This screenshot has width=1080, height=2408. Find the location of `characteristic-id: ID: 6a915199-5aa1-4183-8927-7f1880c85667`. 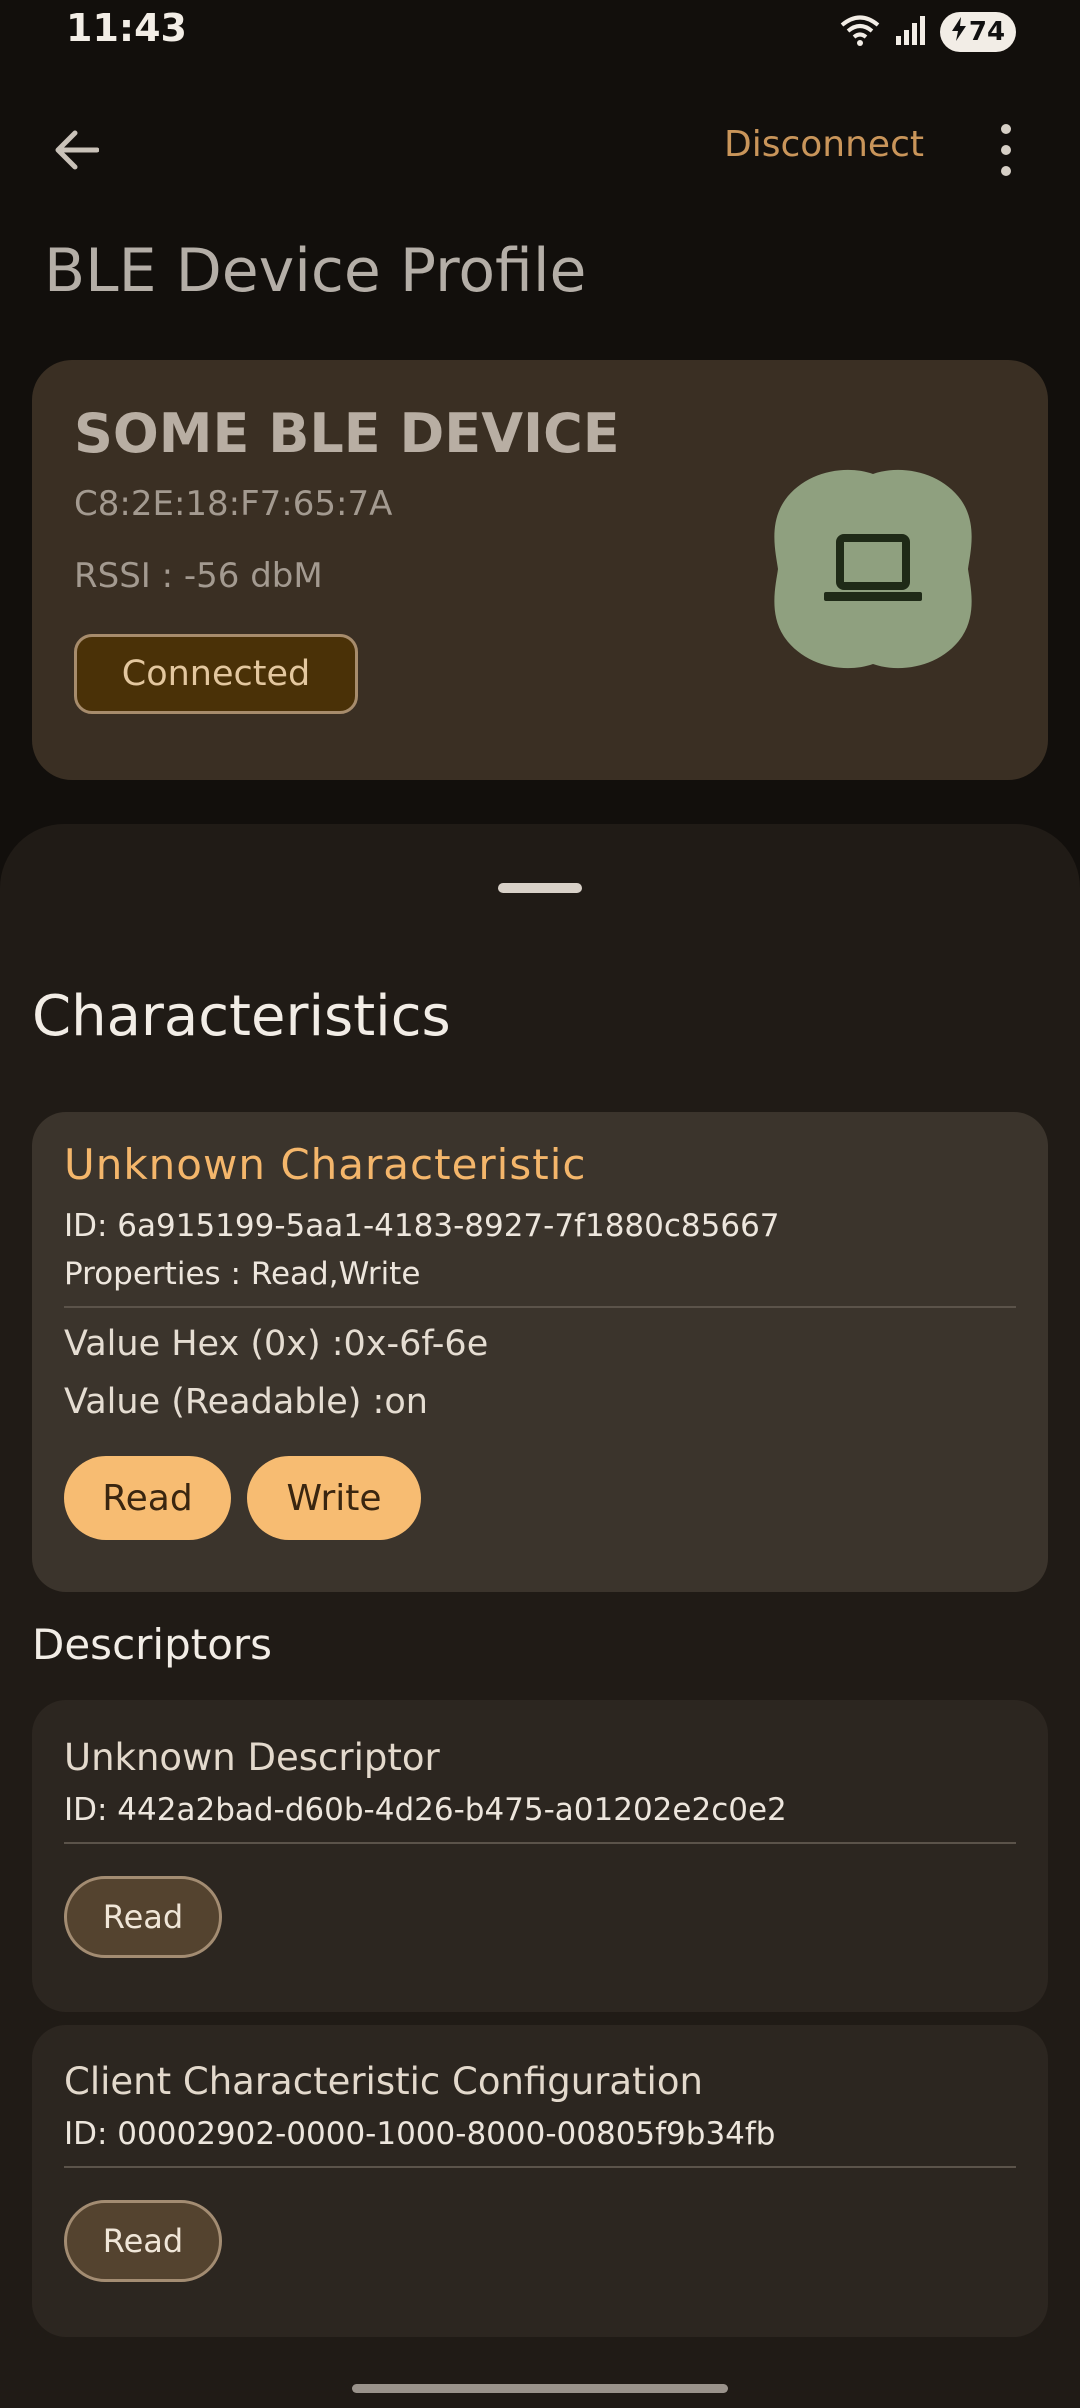

characteristic-id: ID: 6a915199-5aa1-4183-8927-7f1880c85667 is located at coordinates (422, 1226).